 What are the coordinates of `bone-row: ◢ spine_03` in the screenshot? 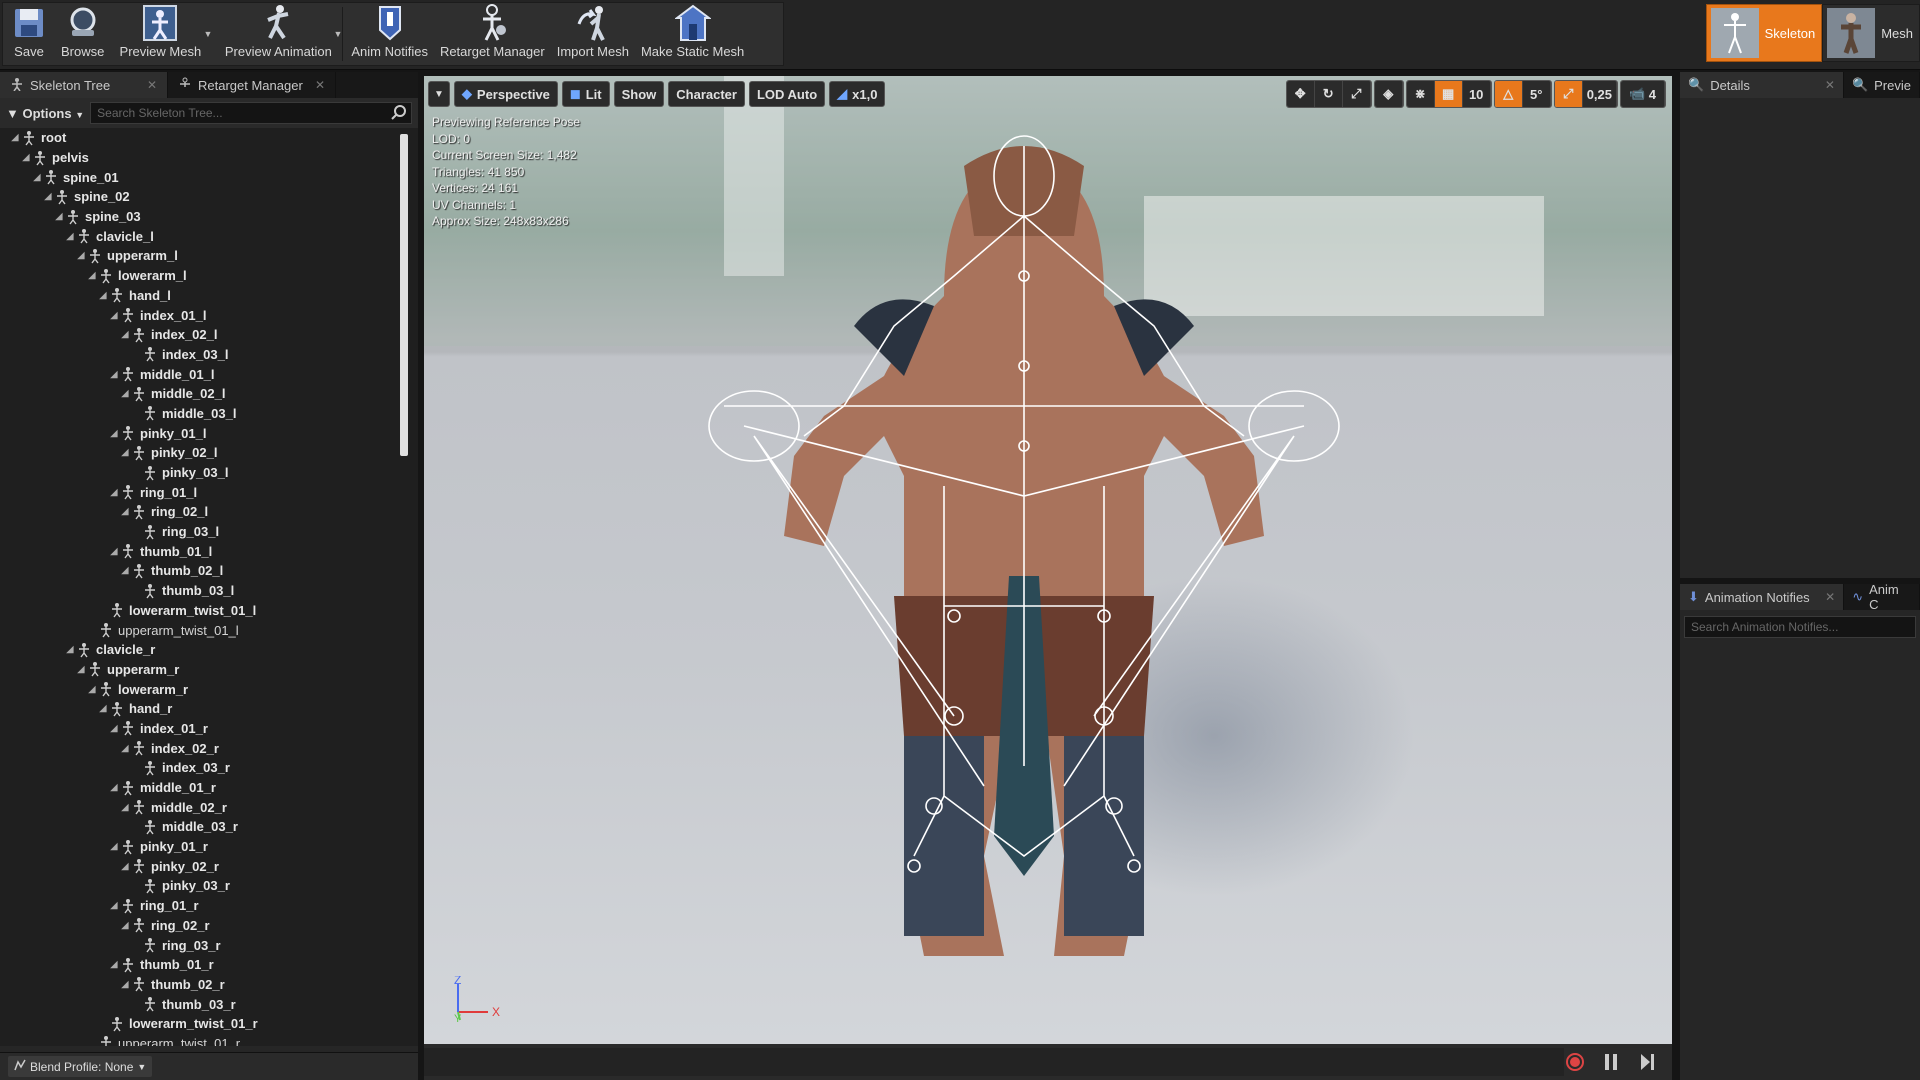 It's located at (209, 217).